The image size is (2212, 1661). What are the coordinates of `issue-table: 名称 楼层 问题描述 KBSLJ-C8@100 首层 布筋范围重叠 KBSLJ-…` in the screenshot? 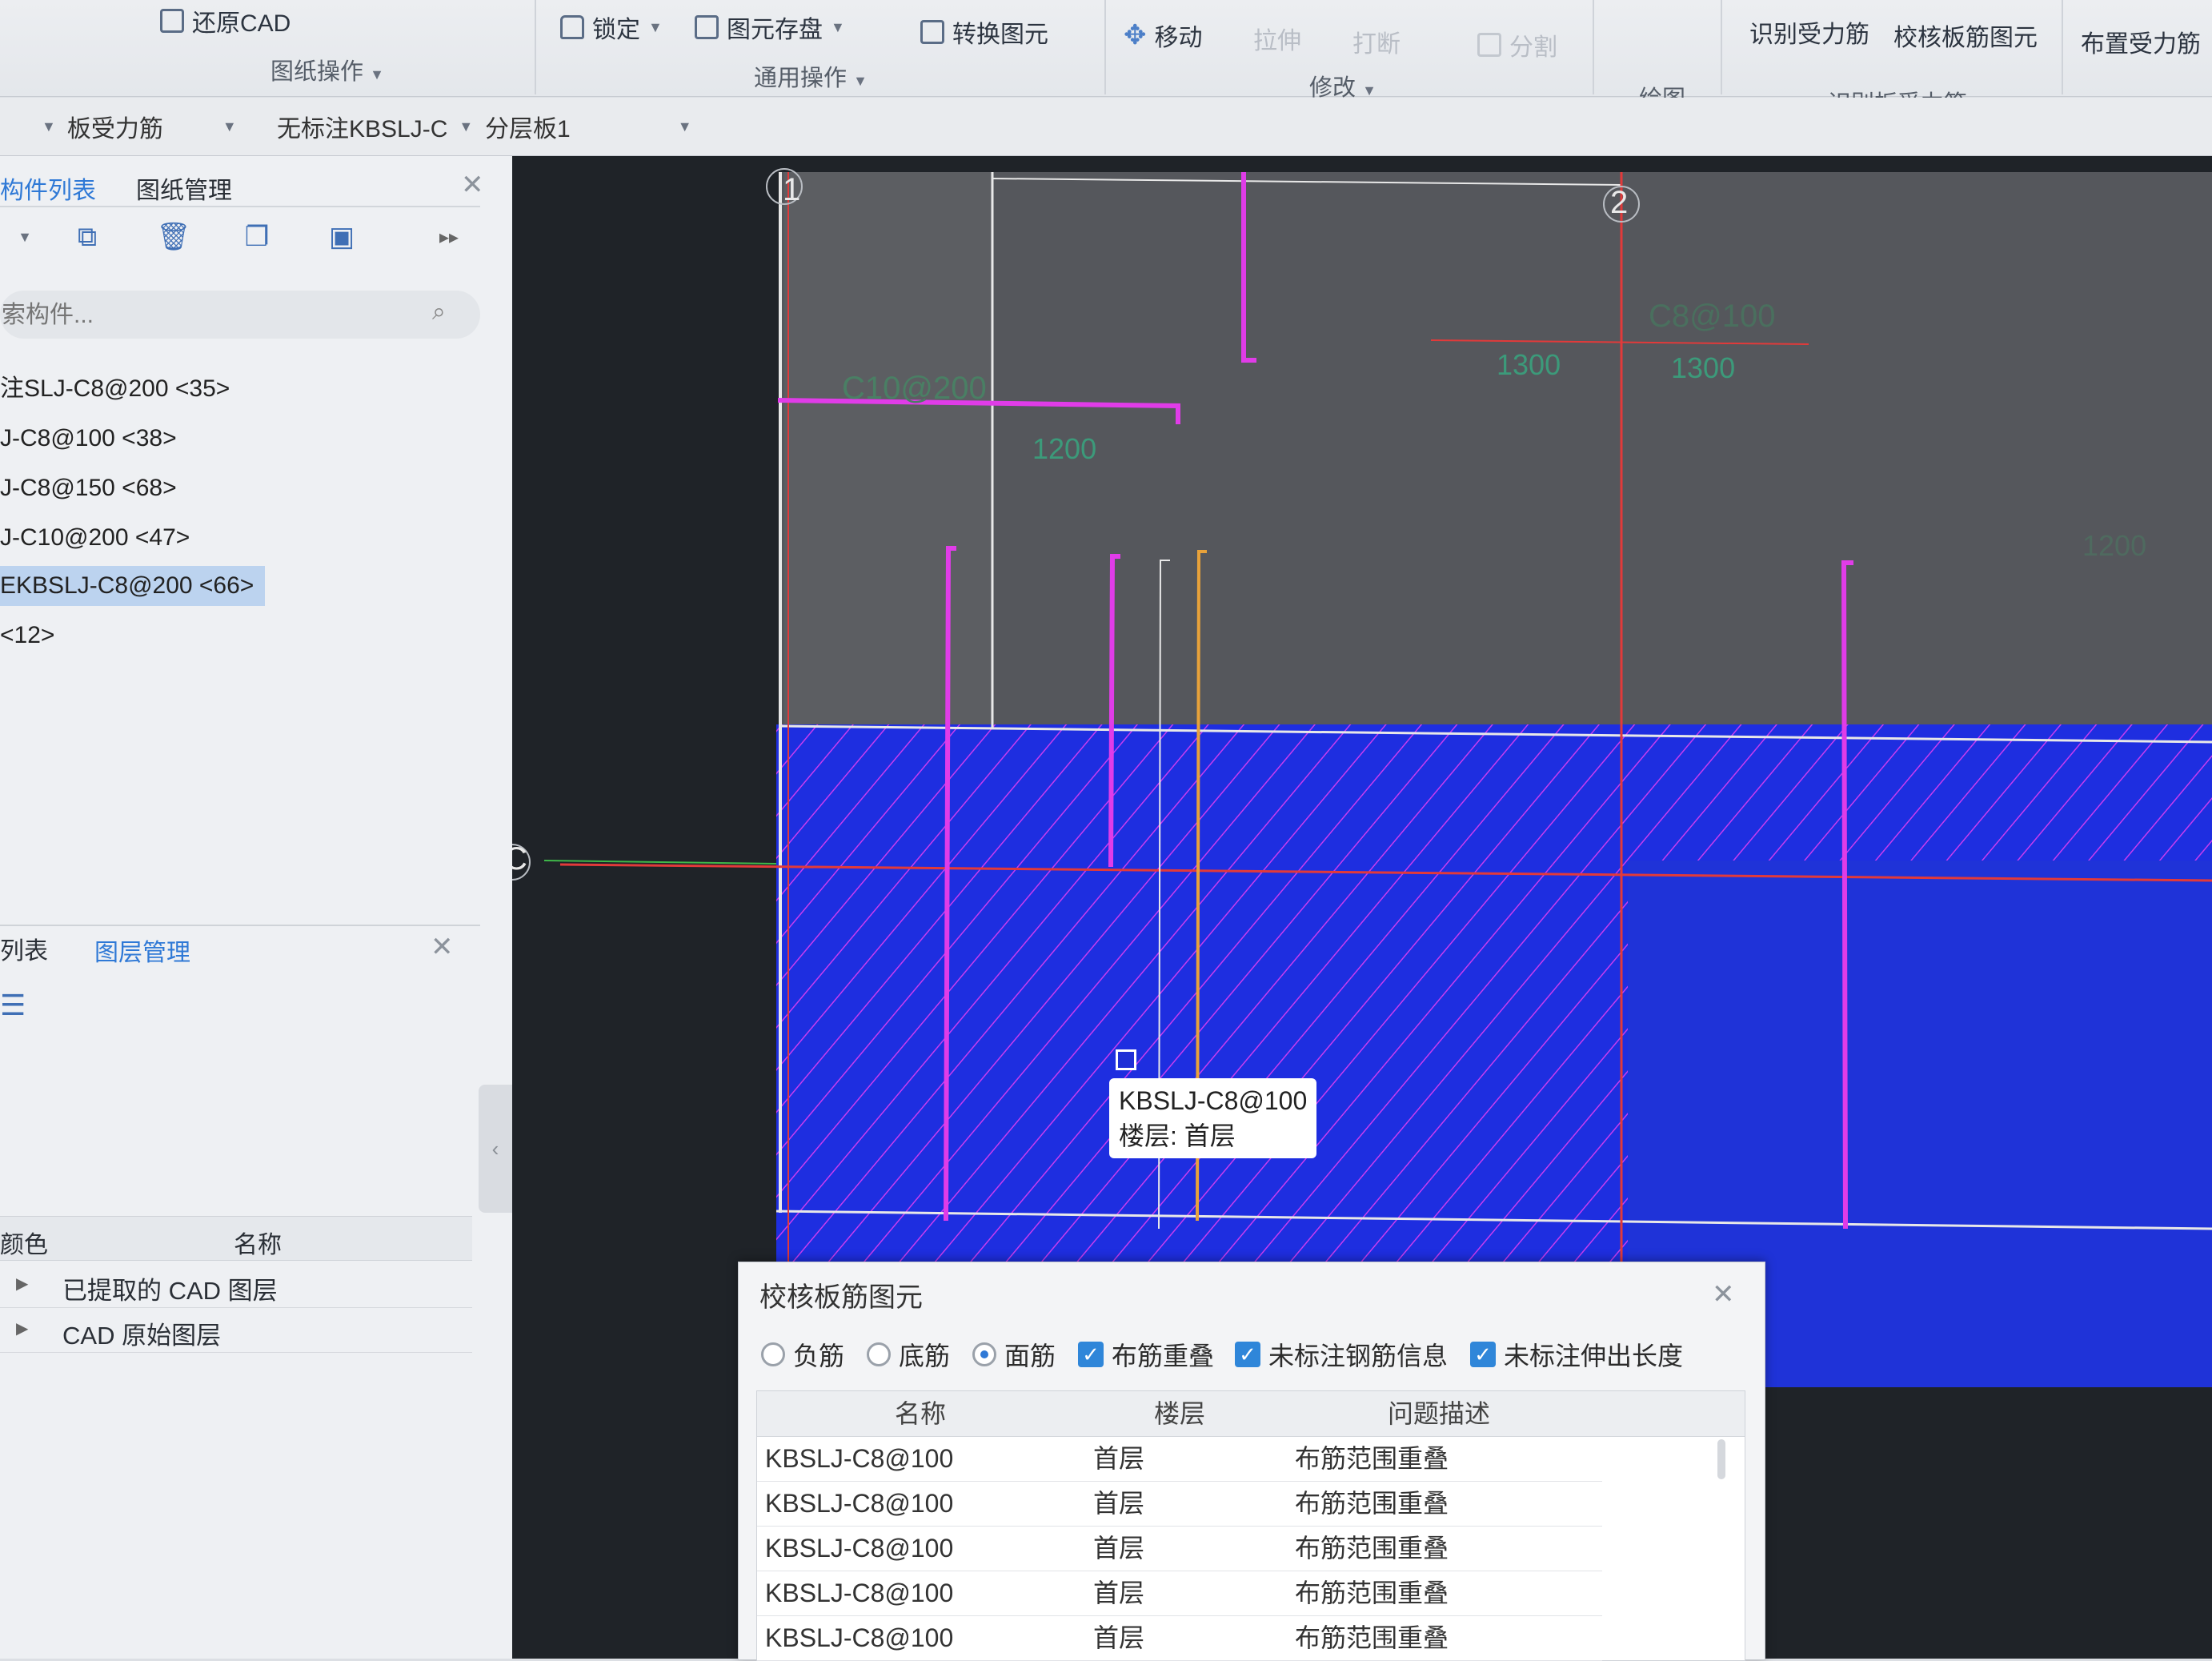 It's located at (1250, 1525).